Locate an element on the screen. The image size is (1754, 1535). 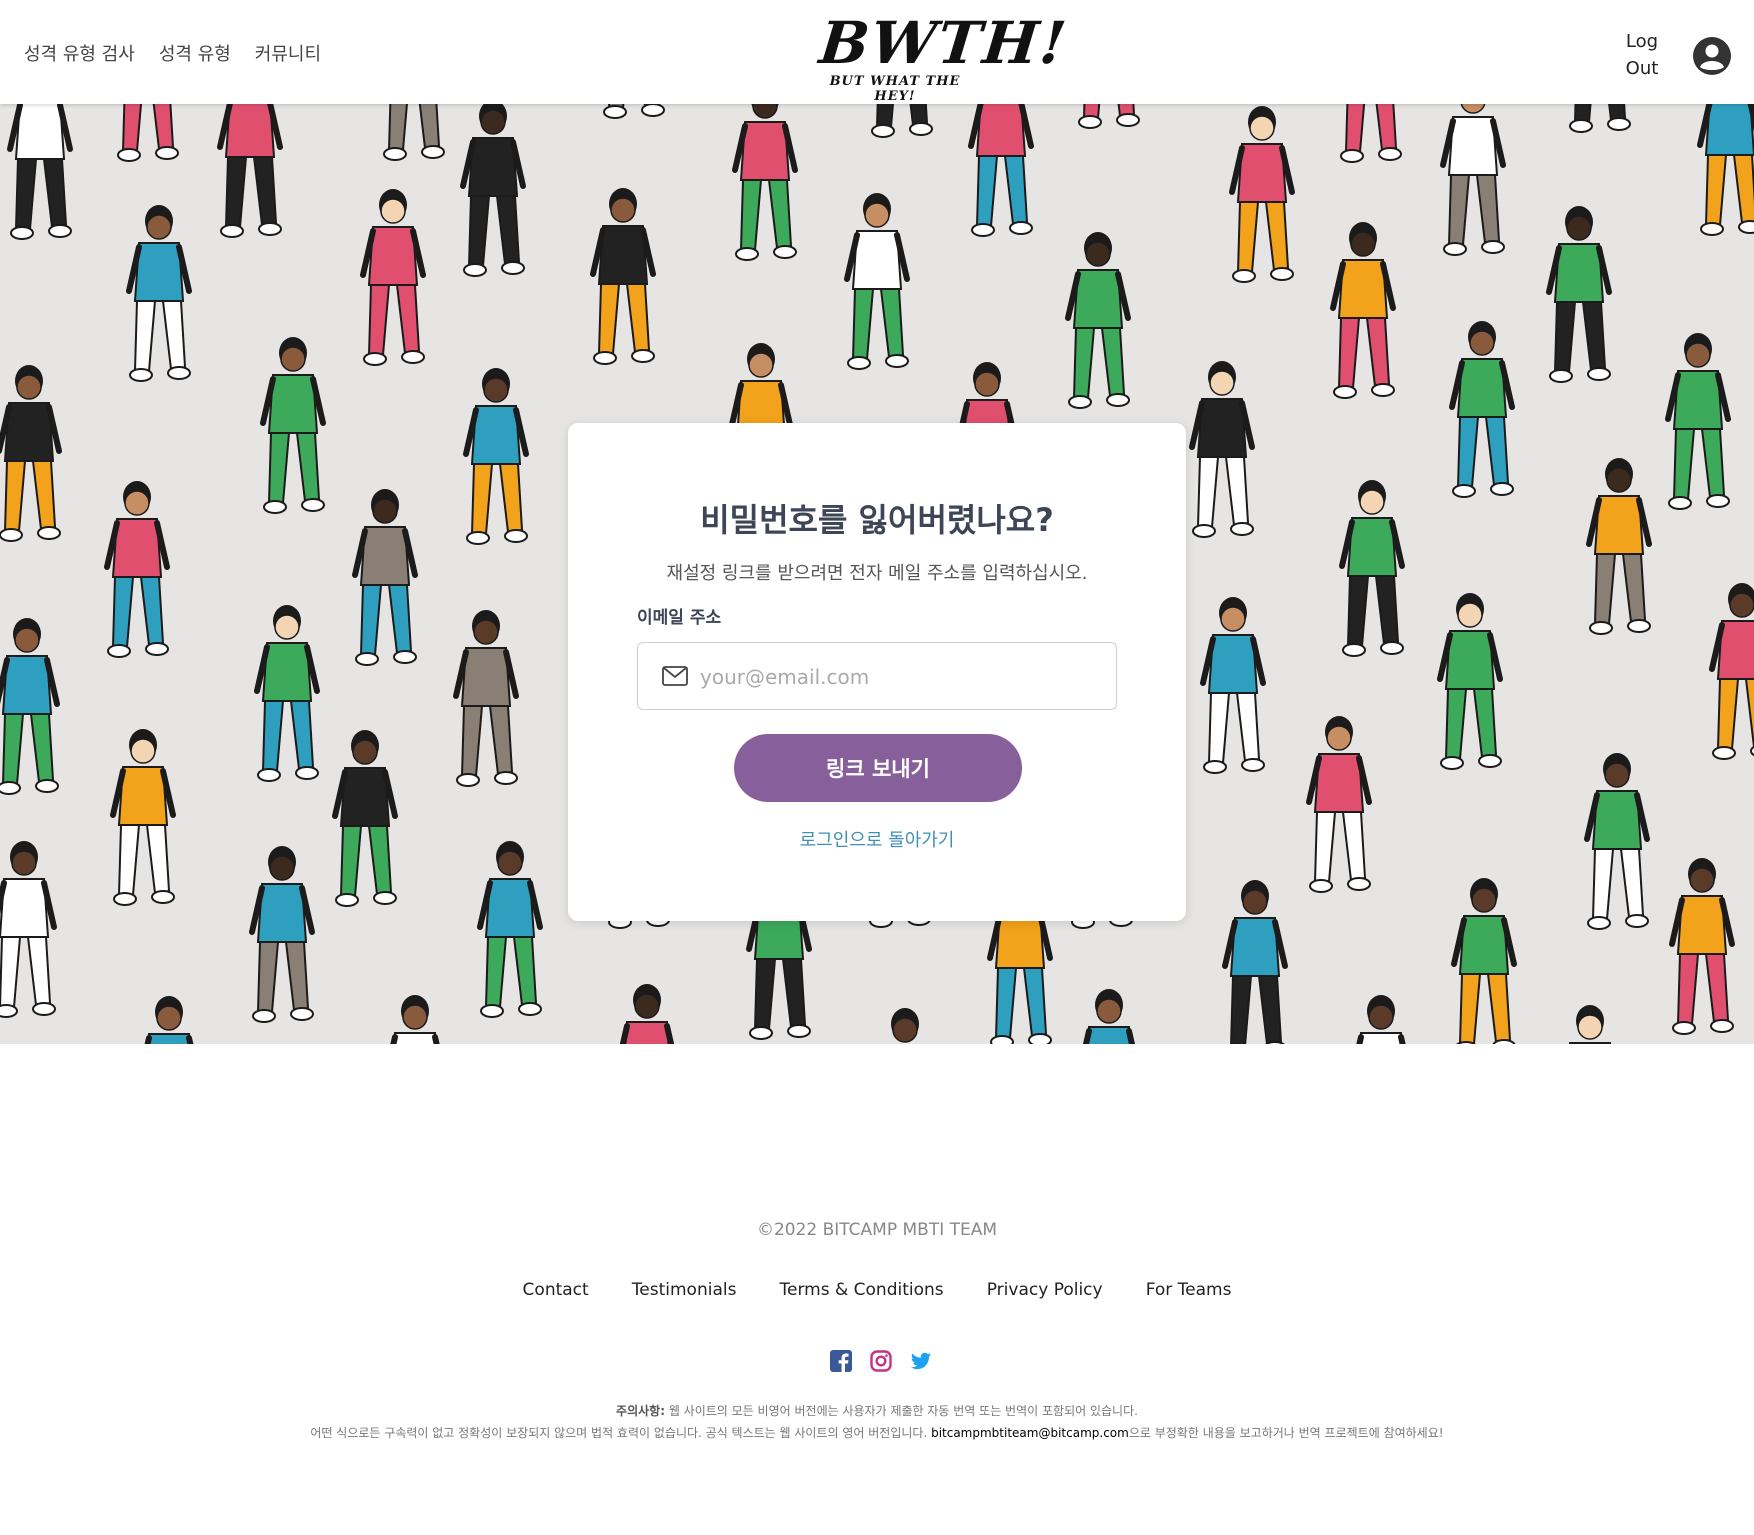
logo-tagline: BUT WHAT THE HEY! is located at coordinates (895, 89).